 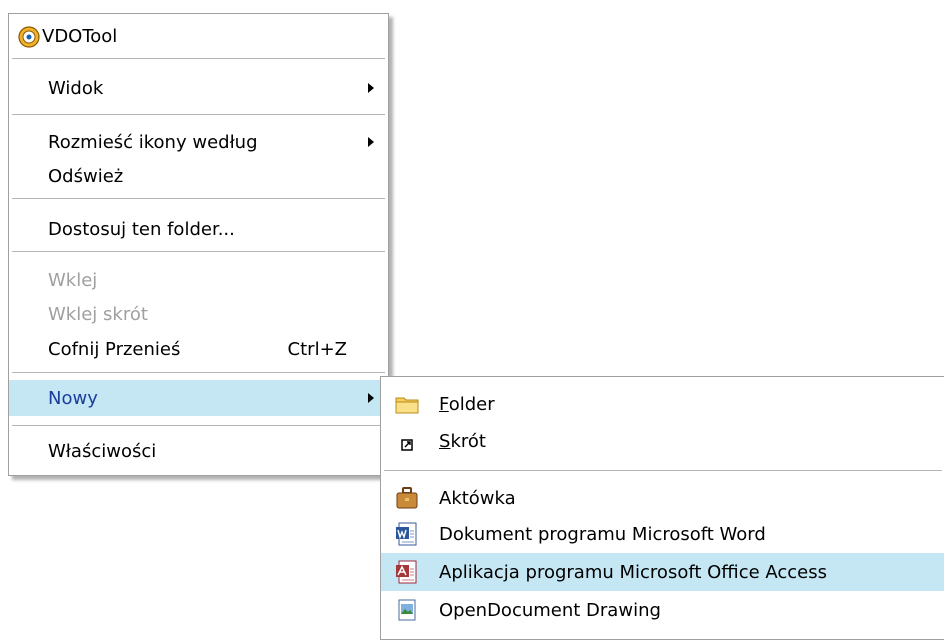 I want to click on menu-item-widok: Widok, so click(x=198, y=88).